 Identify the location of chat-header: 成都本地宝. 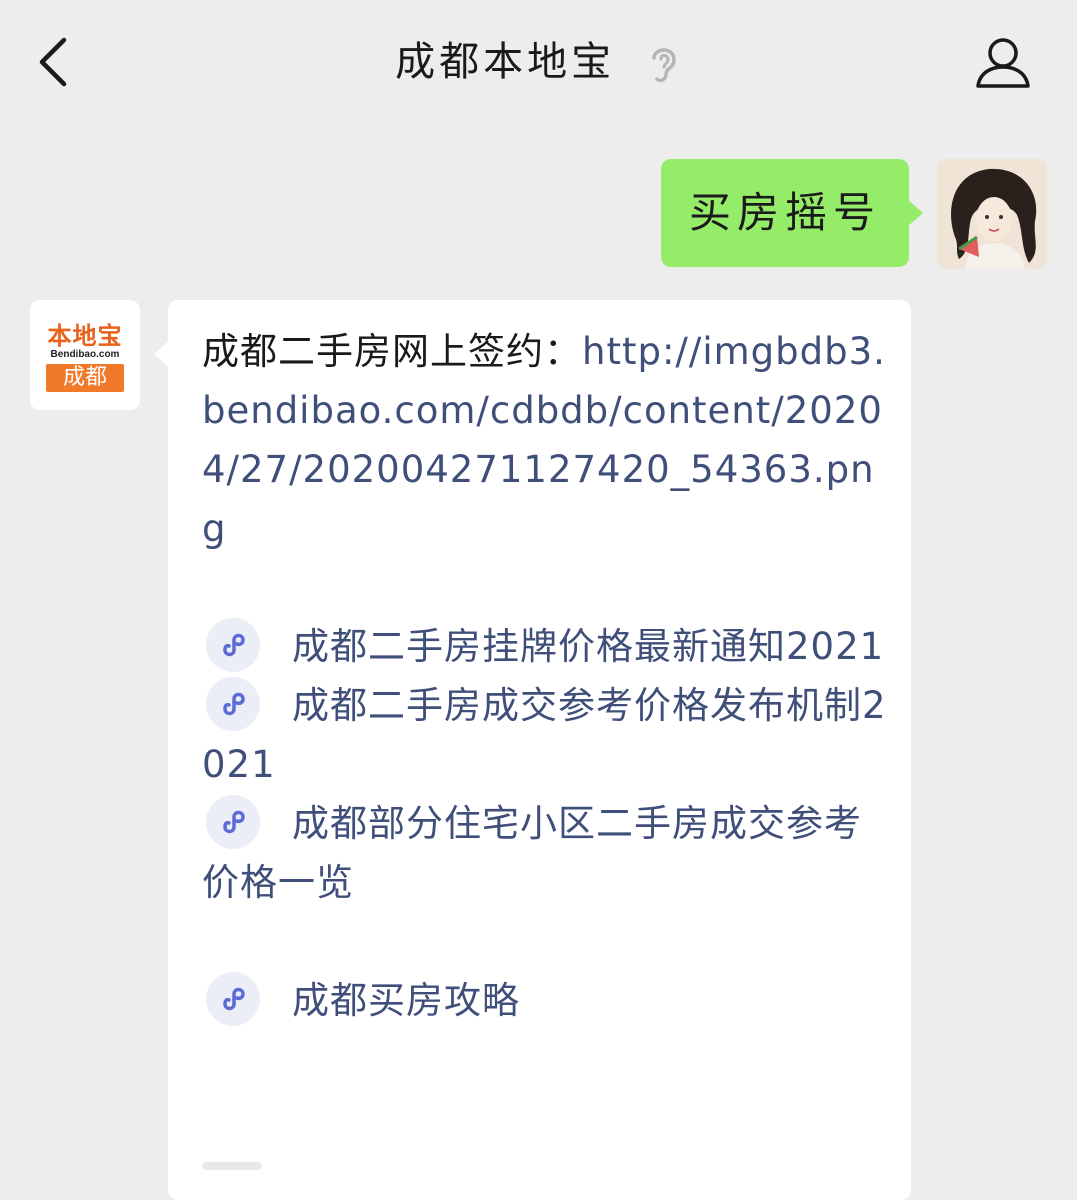
(538, 62).